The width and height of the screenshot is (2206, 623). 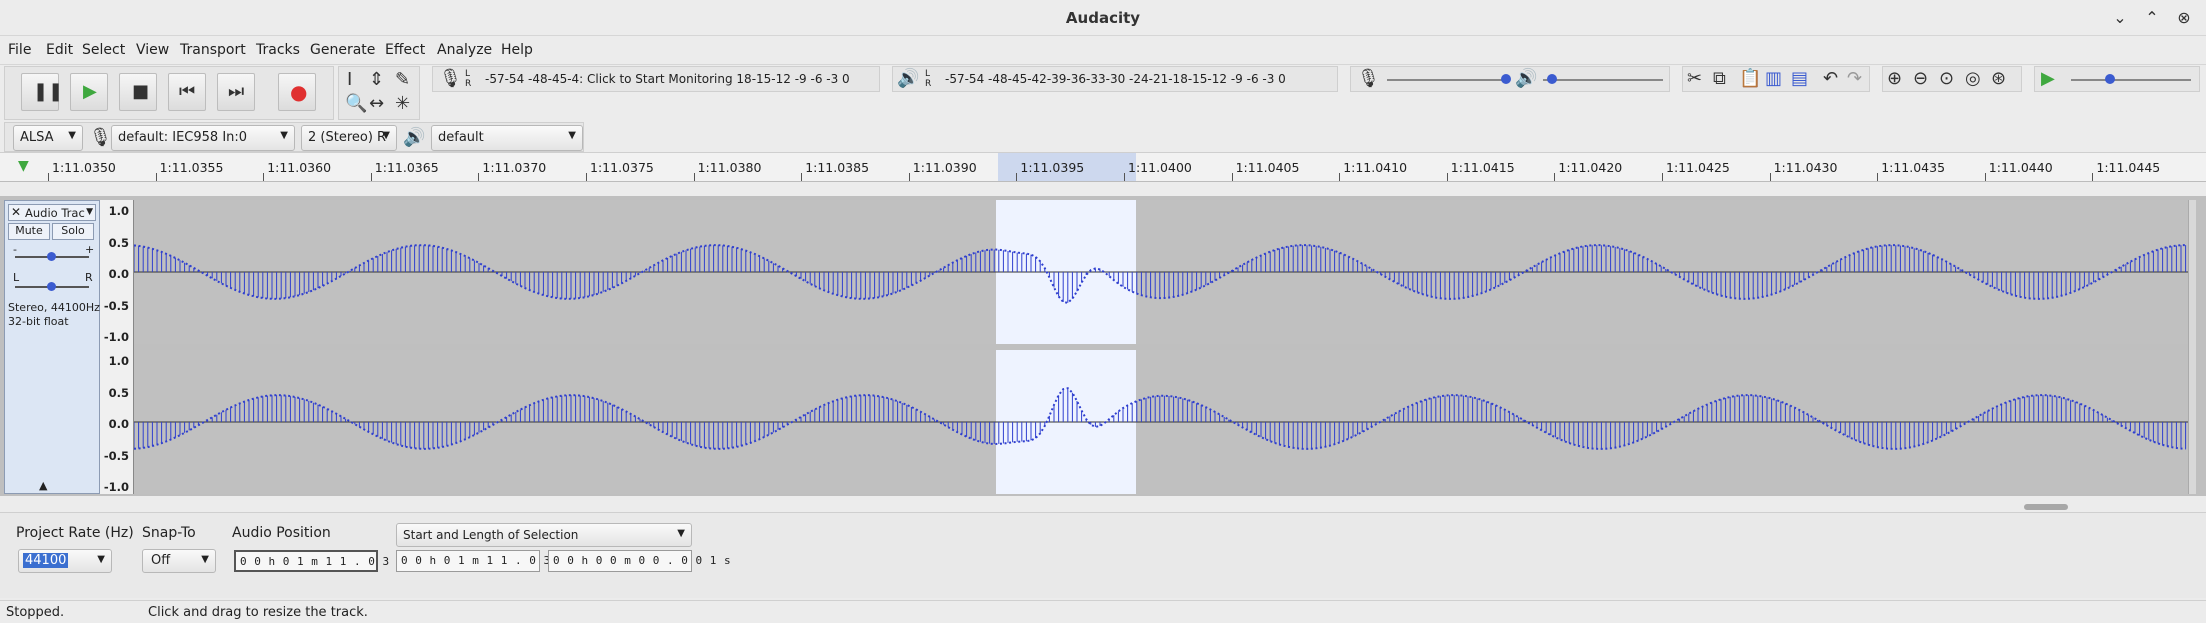 What do you see at coordinates (73, 231) in the screenshot?
I see `solo-button: Solo` at bounding box center [73, 231].